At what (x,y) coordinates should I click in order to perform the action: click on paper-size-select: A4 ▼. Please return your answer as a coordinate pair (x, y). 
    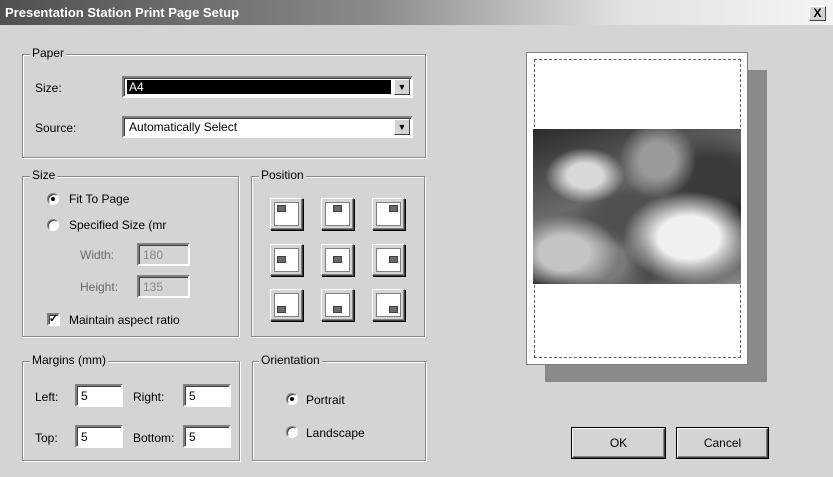
    Looking at the image, I should click on (267, 87).